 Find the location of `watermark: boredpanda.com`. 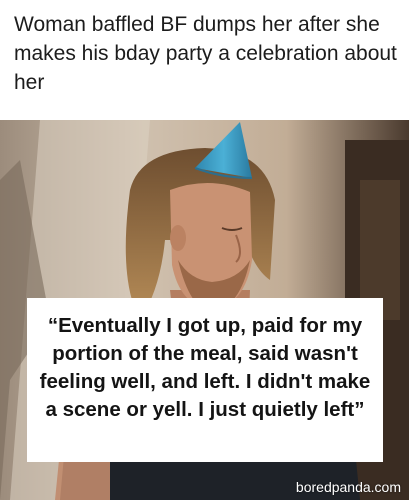

watermark: boredpanda.com is located at coordinates (348, 487).